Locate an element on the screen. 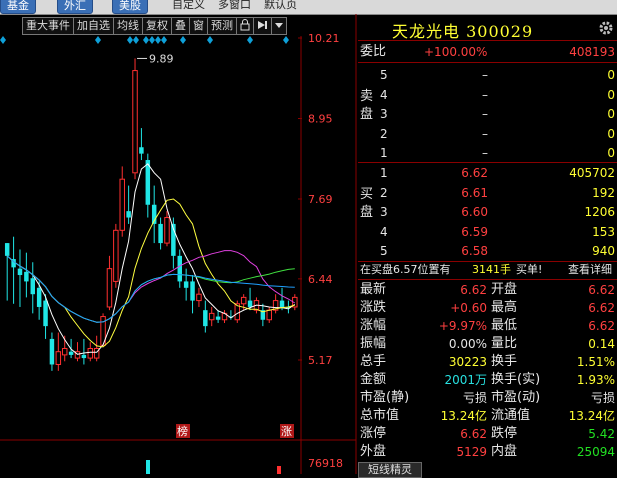 The image size is (617, 478). volume: 0 is located at coordinates (611, 94).